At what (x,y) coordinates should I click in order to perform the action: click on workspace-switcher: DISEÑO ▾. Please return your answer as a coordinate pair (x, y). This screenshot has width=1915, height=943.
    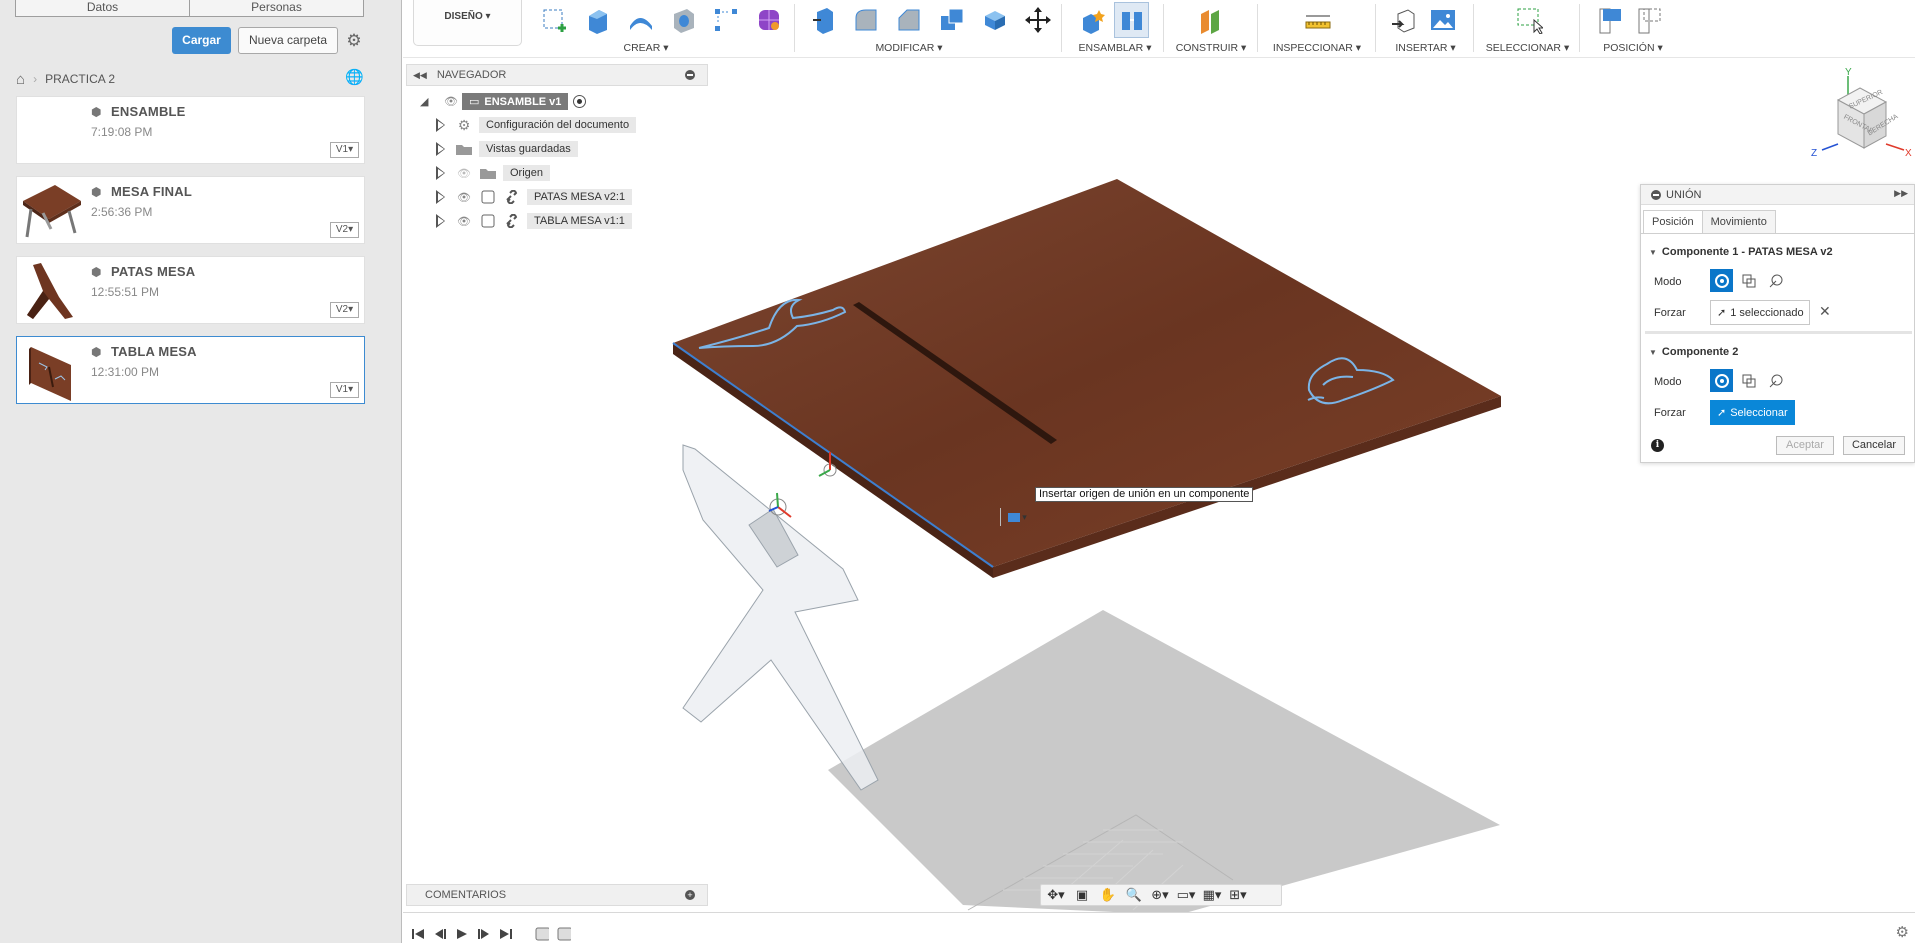
    Looking at the image, I should click on (467, 23).